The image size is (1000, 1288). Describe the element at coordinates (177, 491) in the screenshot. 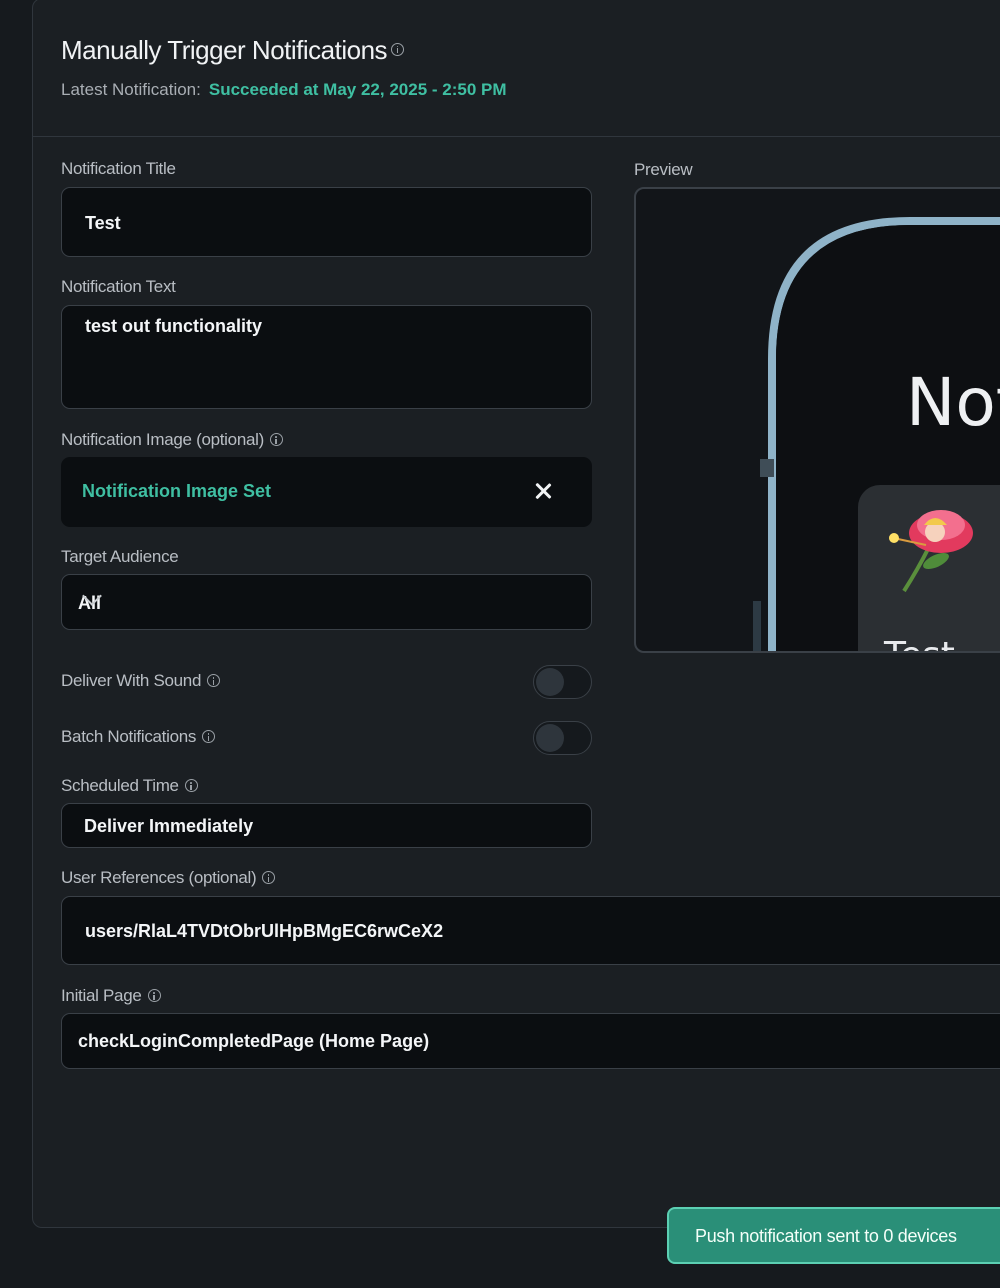

I see `notification-image-status: Notification Image Set` at that location.